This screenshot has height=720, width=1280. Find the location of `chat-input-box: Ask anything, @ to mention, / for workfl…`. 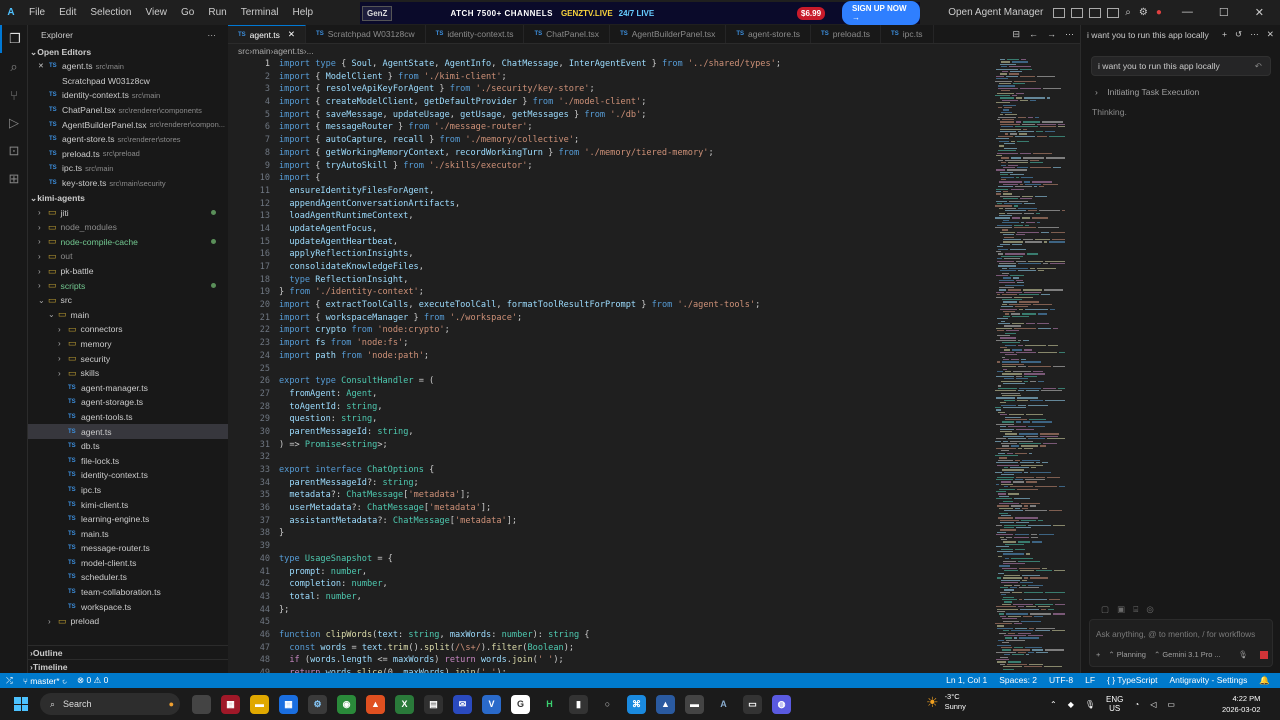

chat-input-box: Ask anything, @ to mention, / for workfl… is located at coordinates (1181, 643).